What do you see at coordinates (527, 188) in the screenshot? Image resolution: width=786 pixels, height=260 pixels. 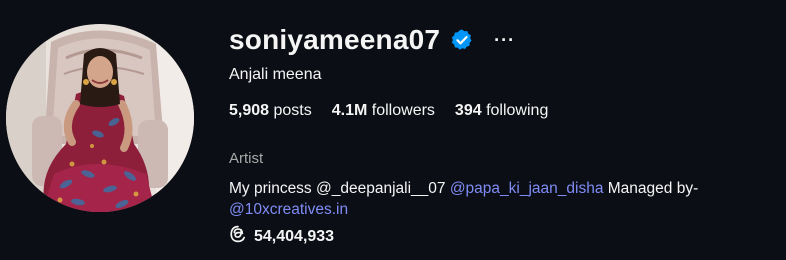 I see `bio-mention-link: @papa_ki_jaan_disha` at bounding box center [527, 188].